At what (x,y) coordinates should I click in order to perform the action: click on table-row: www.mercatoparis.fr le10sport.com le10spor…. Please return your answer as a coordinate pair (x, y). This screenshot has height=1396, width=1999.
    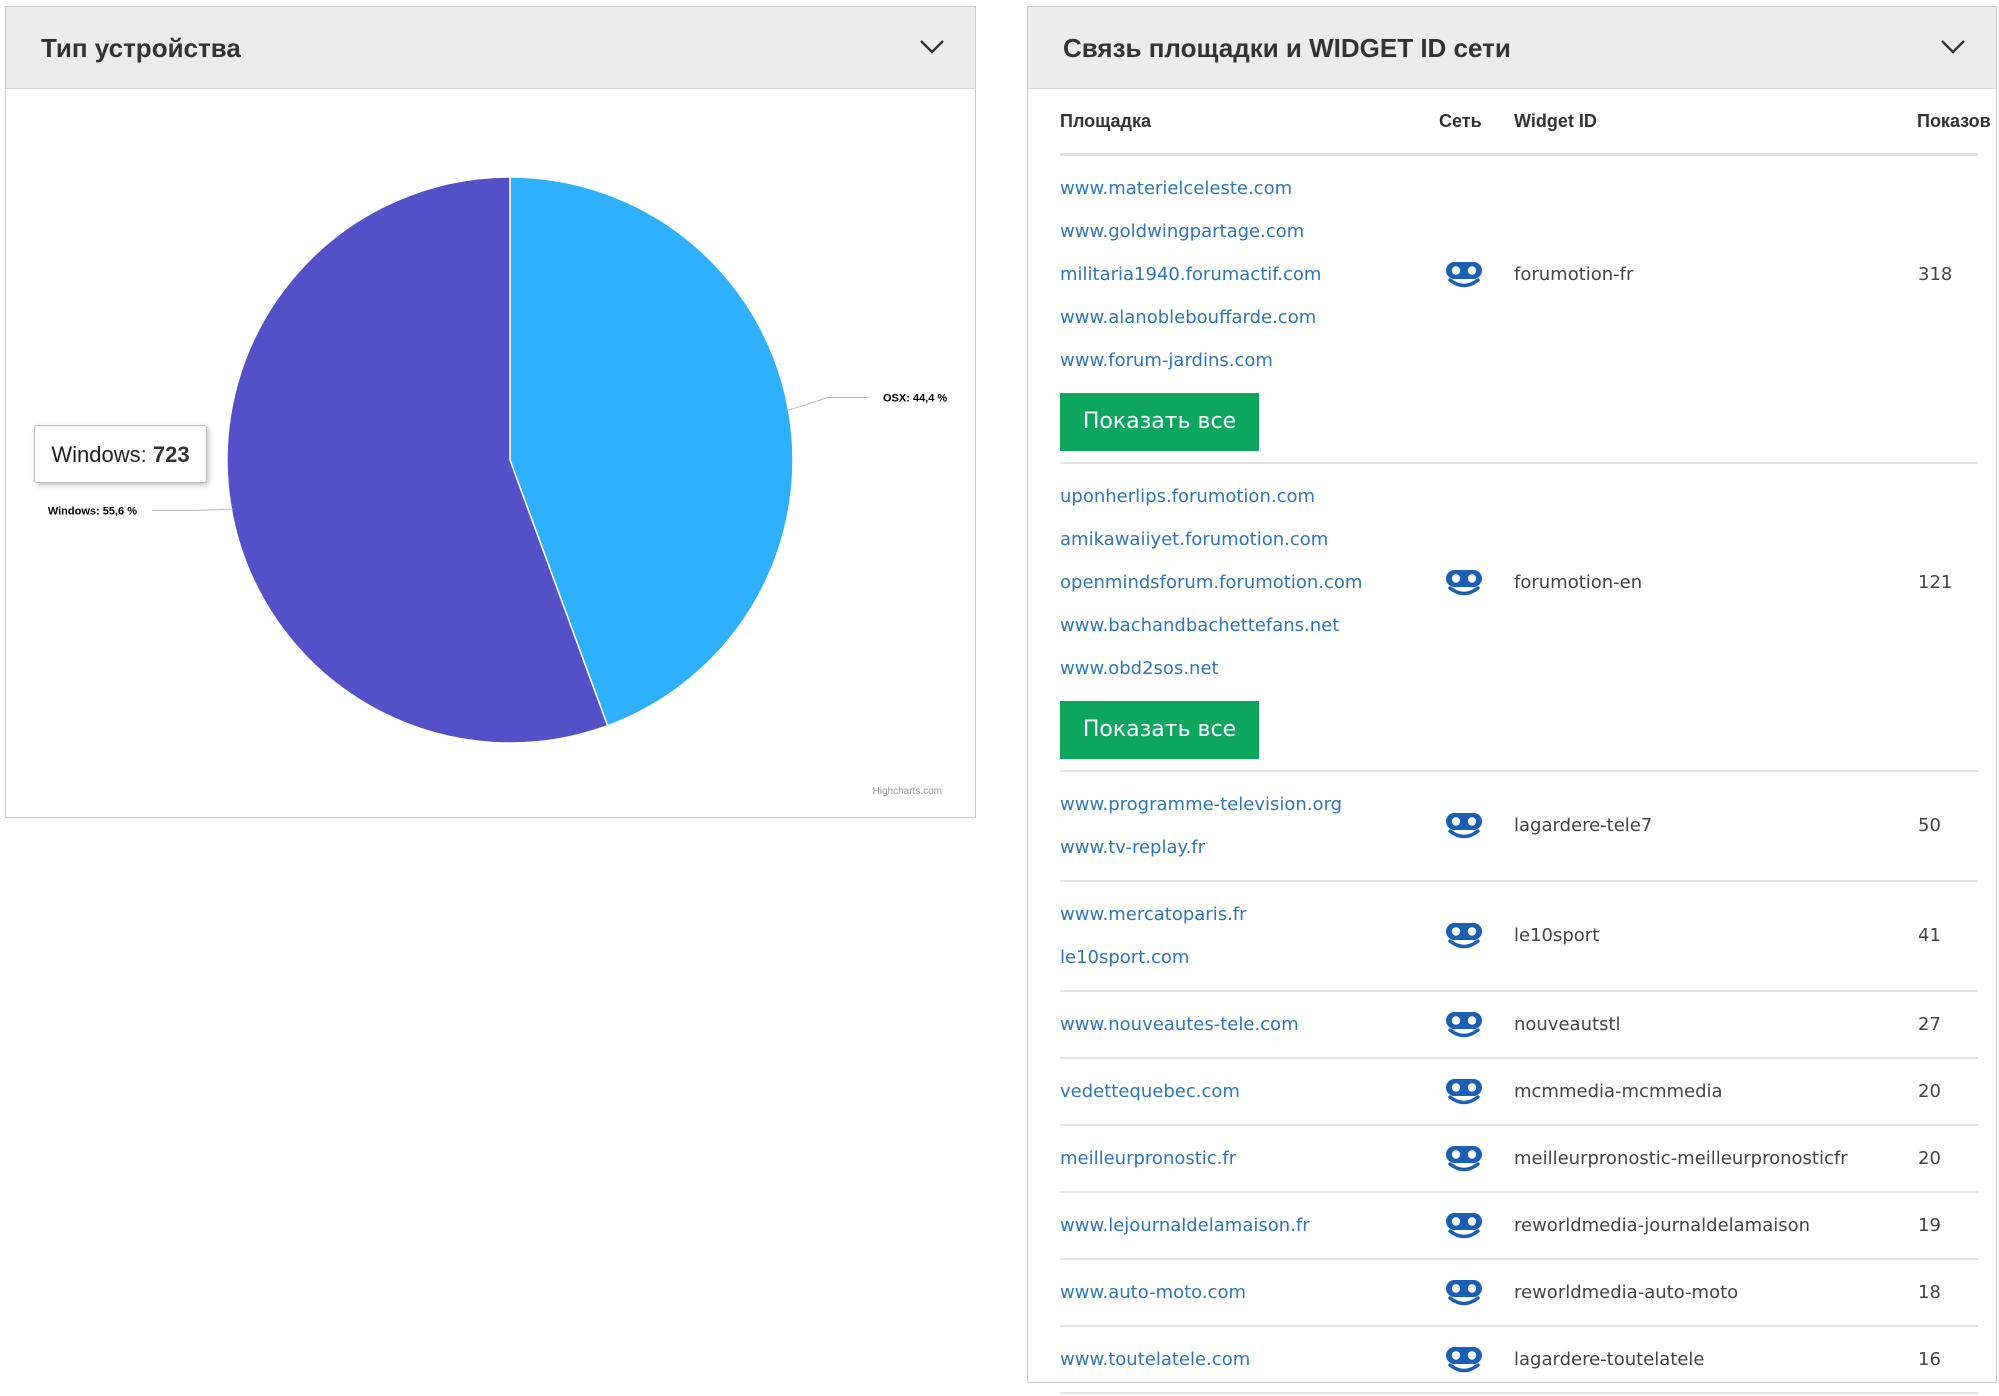
    Looking at the image, I should click on (1519, 937).